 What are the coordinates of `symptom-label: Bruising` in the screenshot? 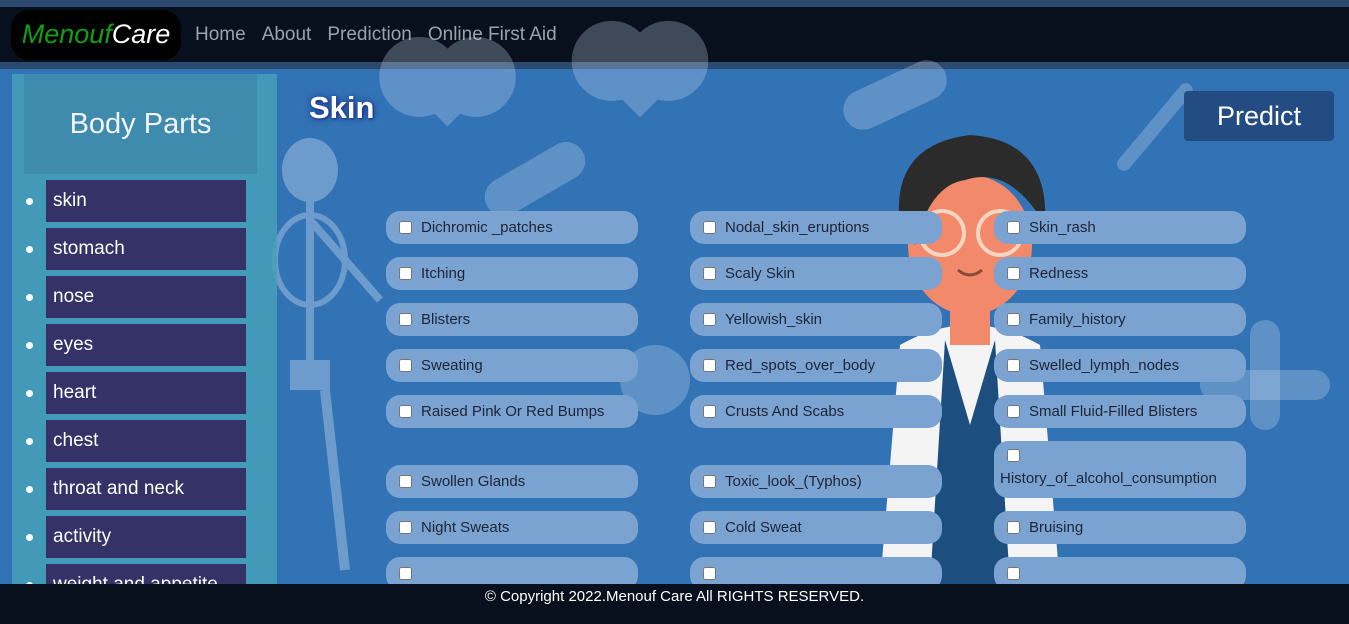 It's located at (1056, 527).